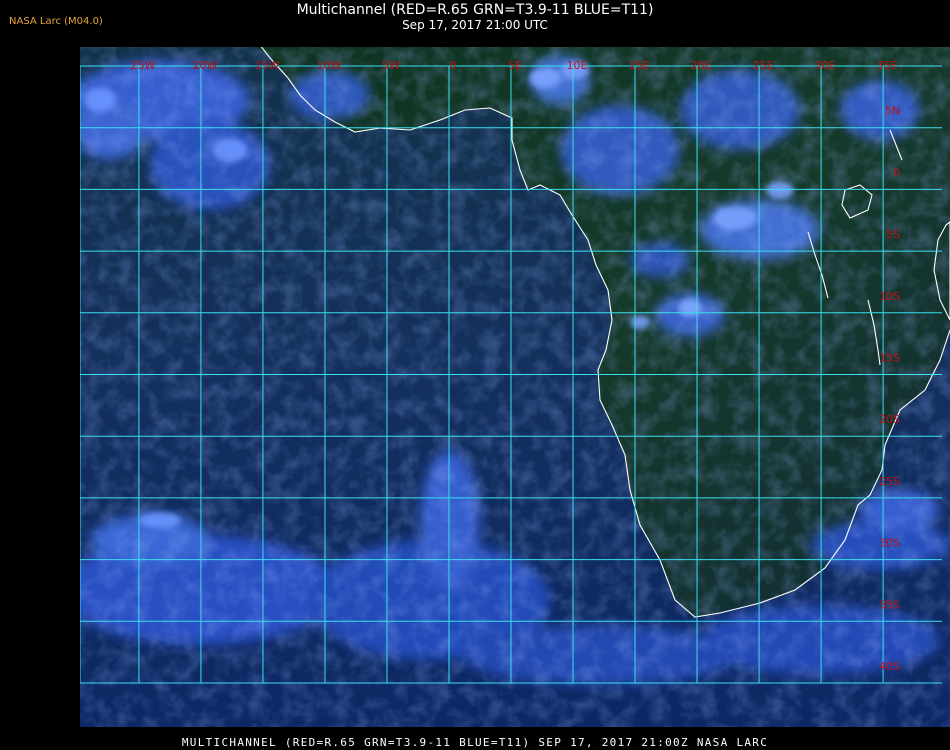 This screenshot has height=750, width=950. What do you see at coordinates (391, 65) in the screenshot?
I see `longitude-label: 5W` at bounding box center [391, 65].